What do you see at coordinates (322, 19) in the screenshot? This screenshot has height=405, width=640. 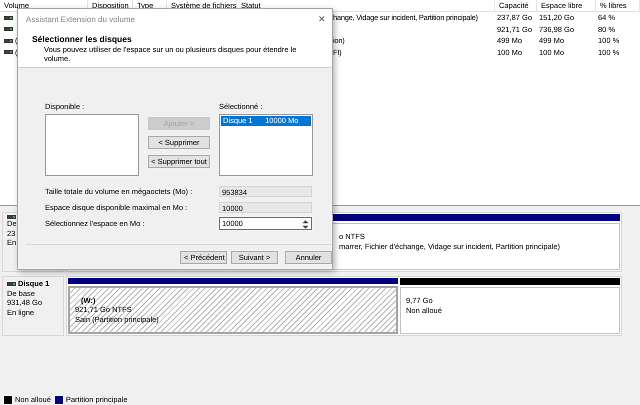 I see `close-button: ✕` at bounding box center [322, 19].